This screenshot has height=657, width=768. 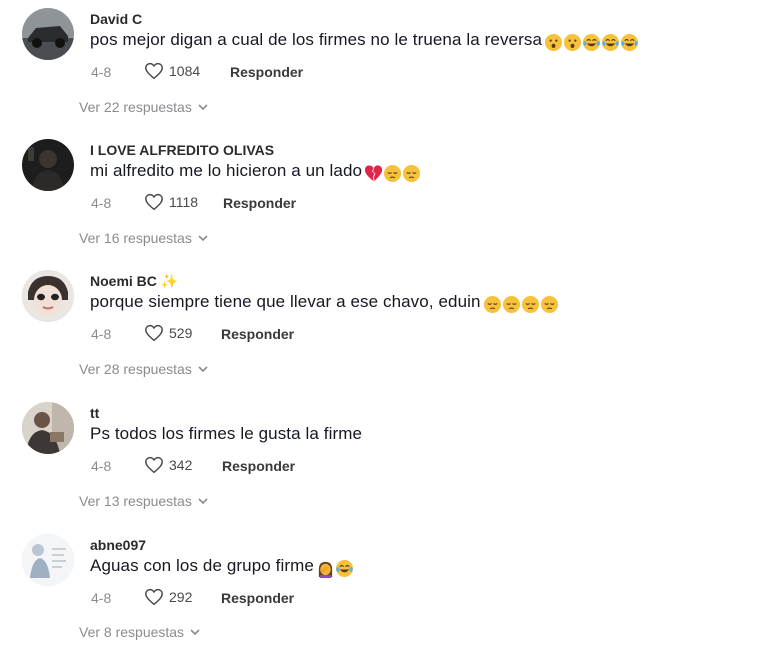 What do you see at coordinates (132, 632) in the screenshot?
I see `view-replies-label: Ver 8 respuestas` at bounding box center [132, 632].